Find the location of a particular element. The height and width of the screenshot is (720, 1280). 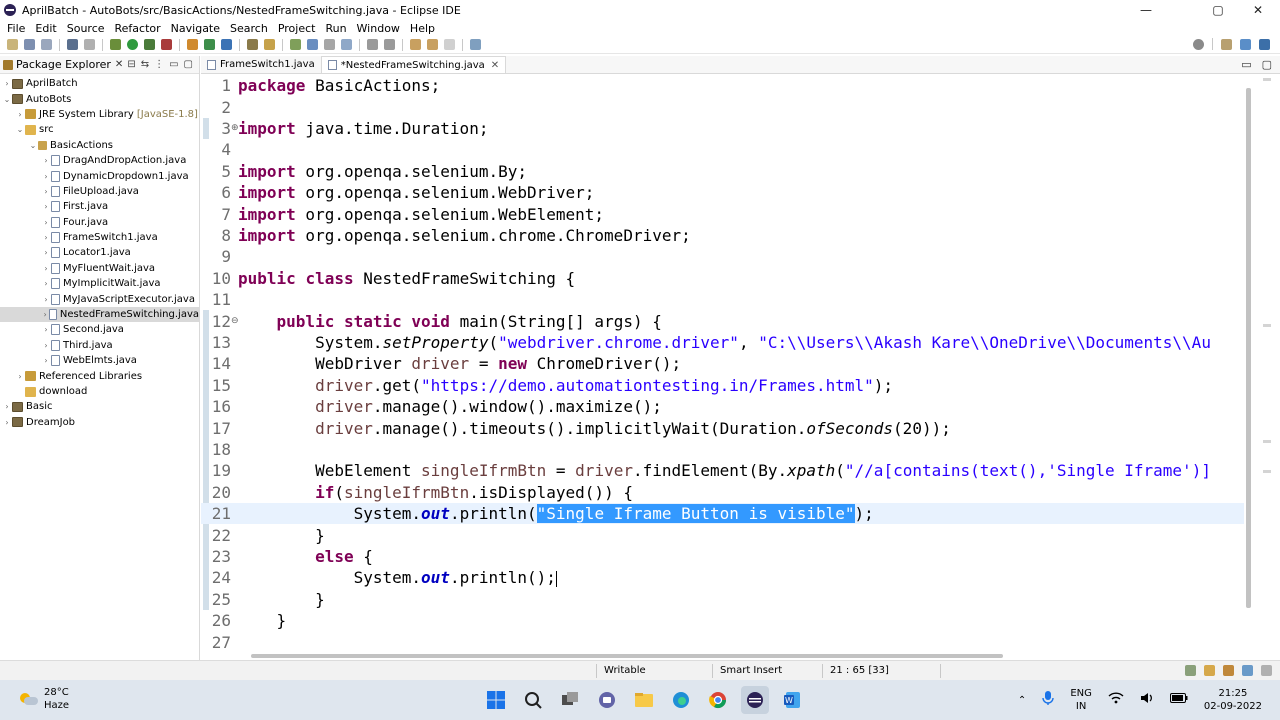

view-menu-icon: ⋮ is located at coordinates (159, 64).